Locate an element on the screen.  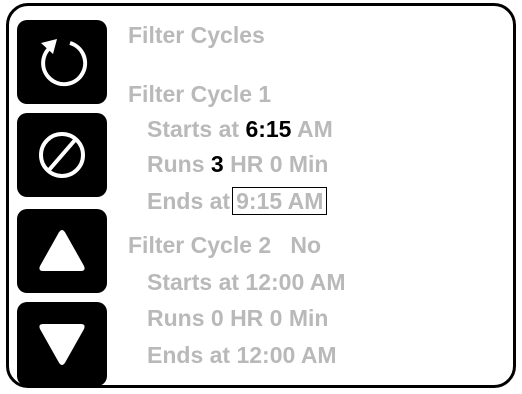
cancel-button is located at coordinates (62, 155).